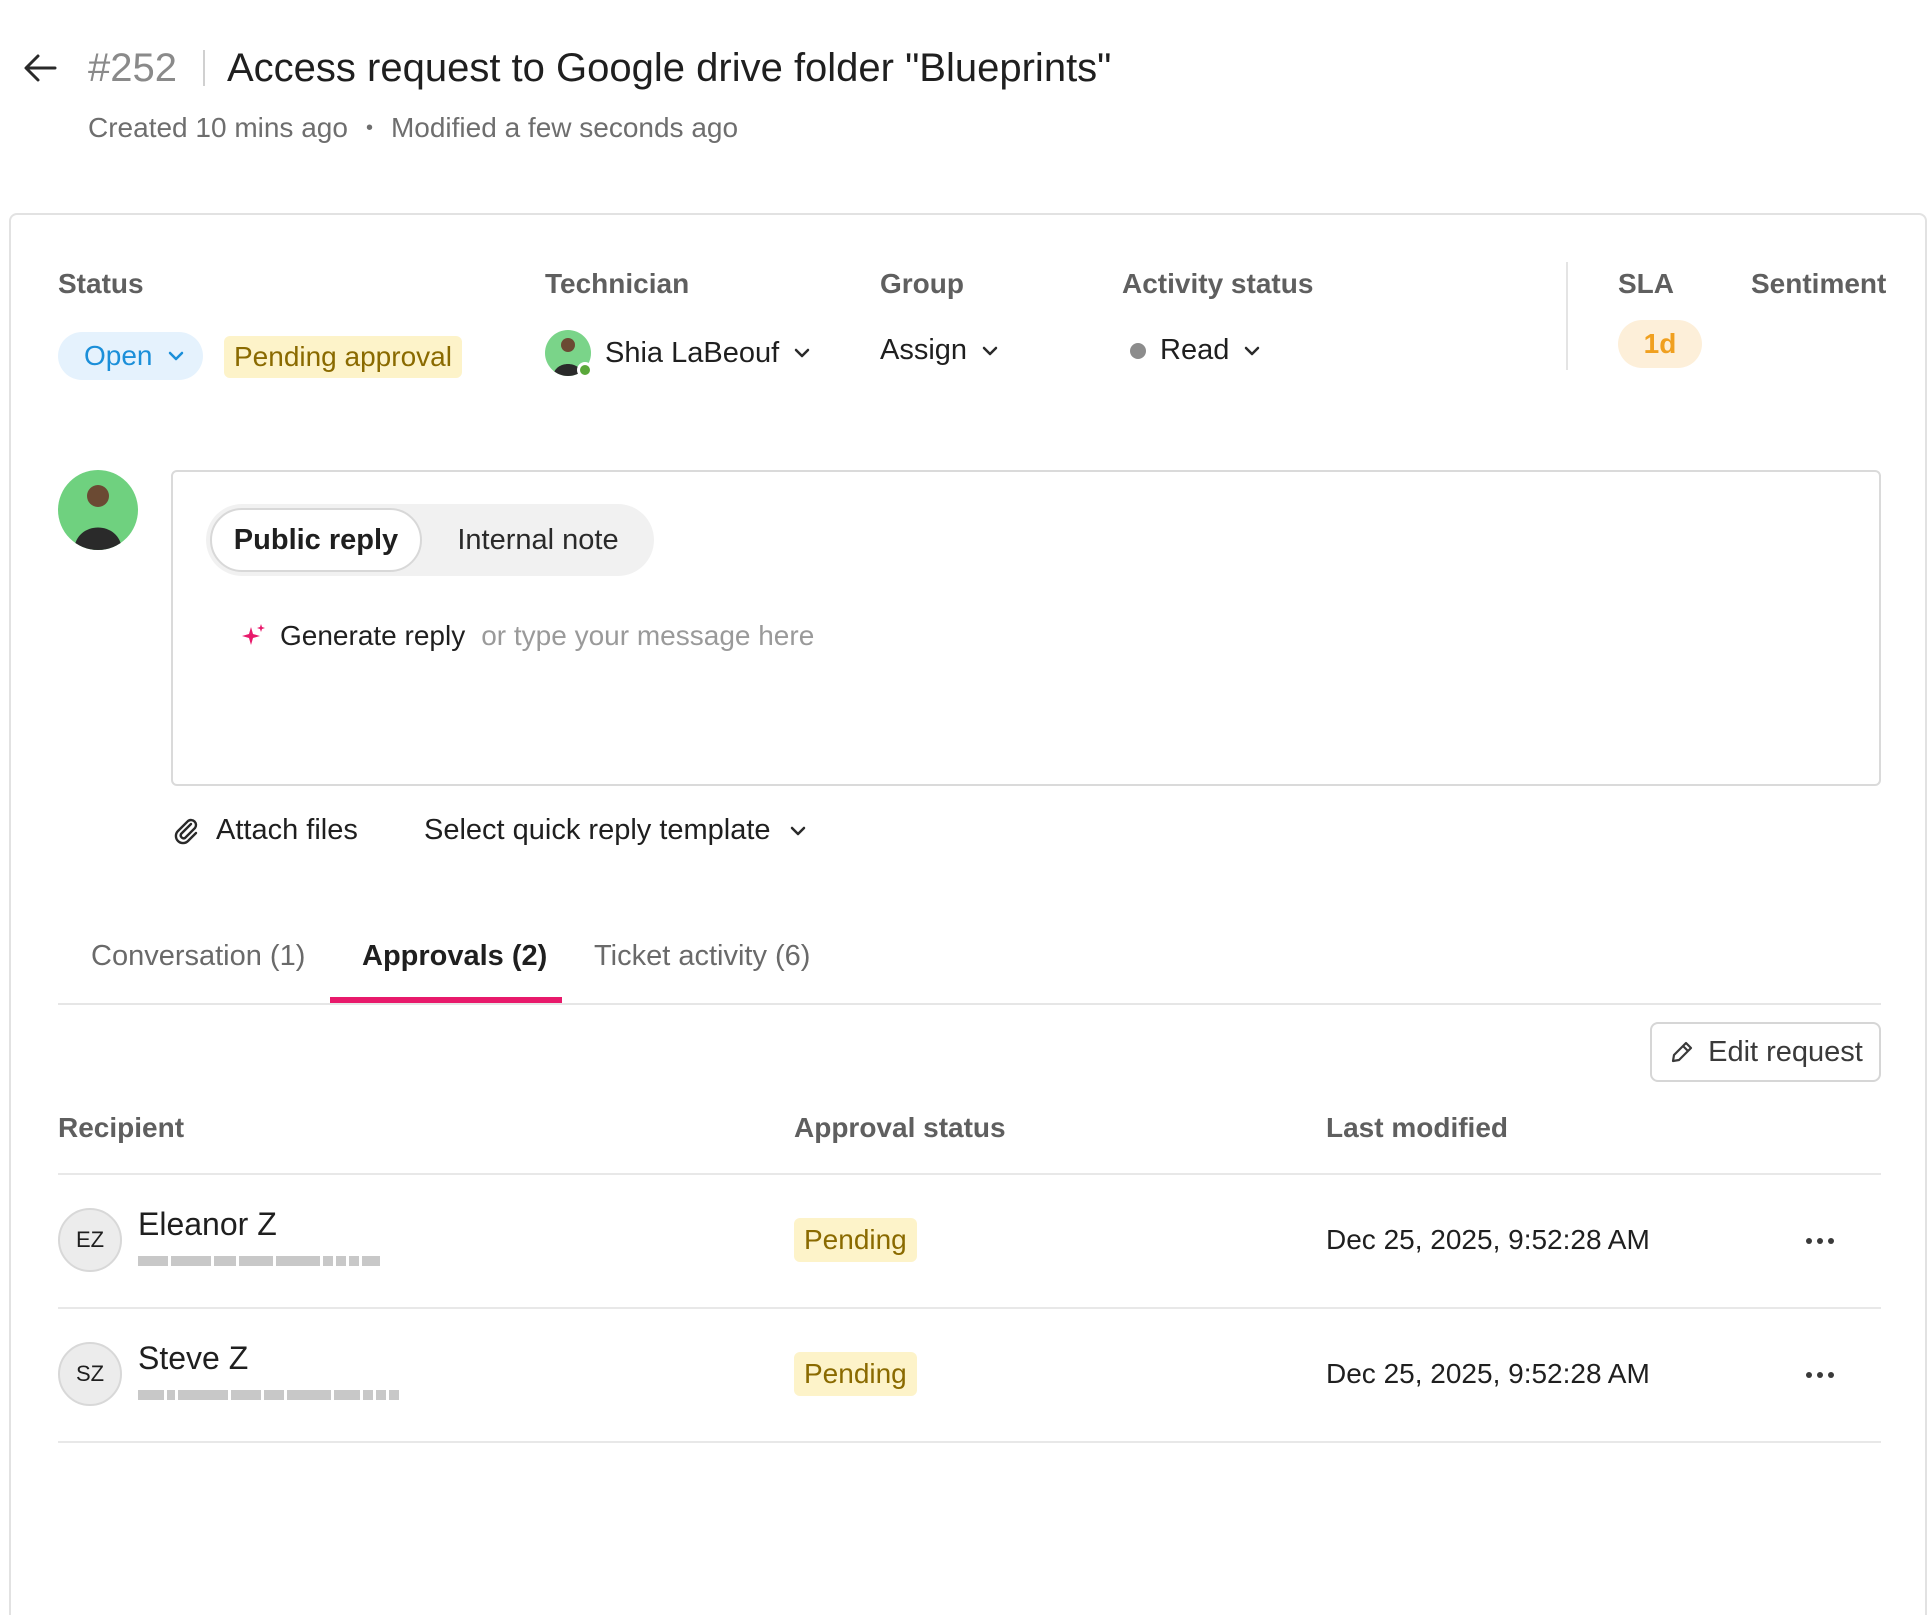 The height and width of the screenshot is (1620, 1932). Describe the element at coordinates (198, 956) in the screenshot. I see `tab-conversation: Conversation (1)` at that location.